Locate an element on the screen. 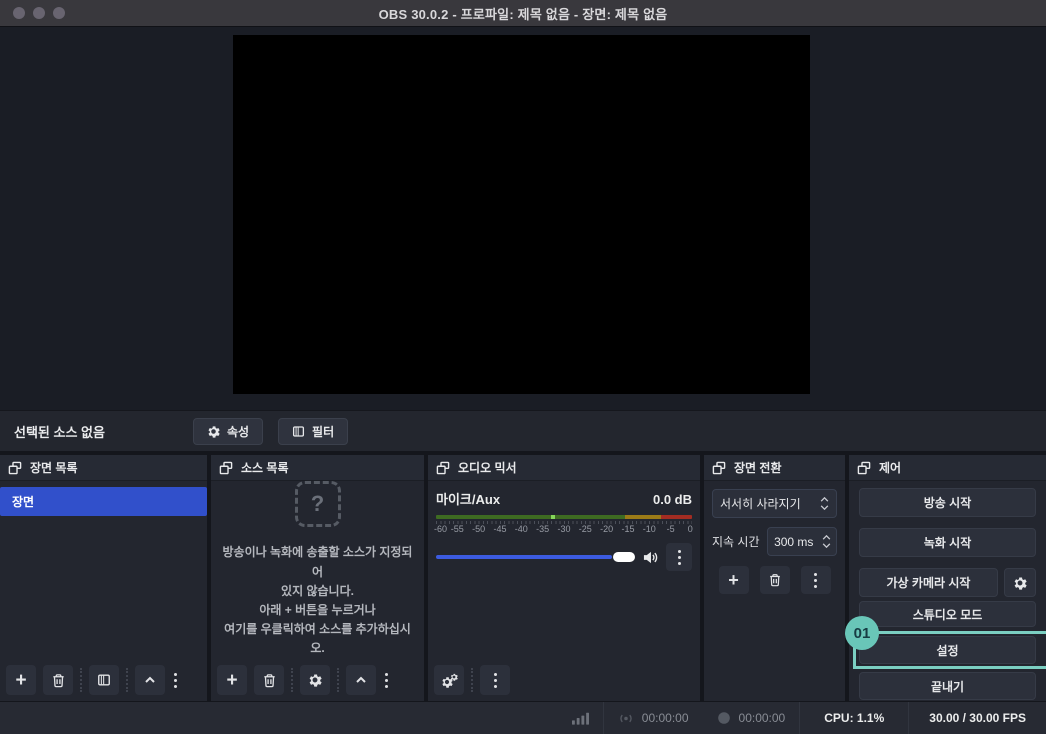  meter-green-zone is located at coordinates (531, 517).